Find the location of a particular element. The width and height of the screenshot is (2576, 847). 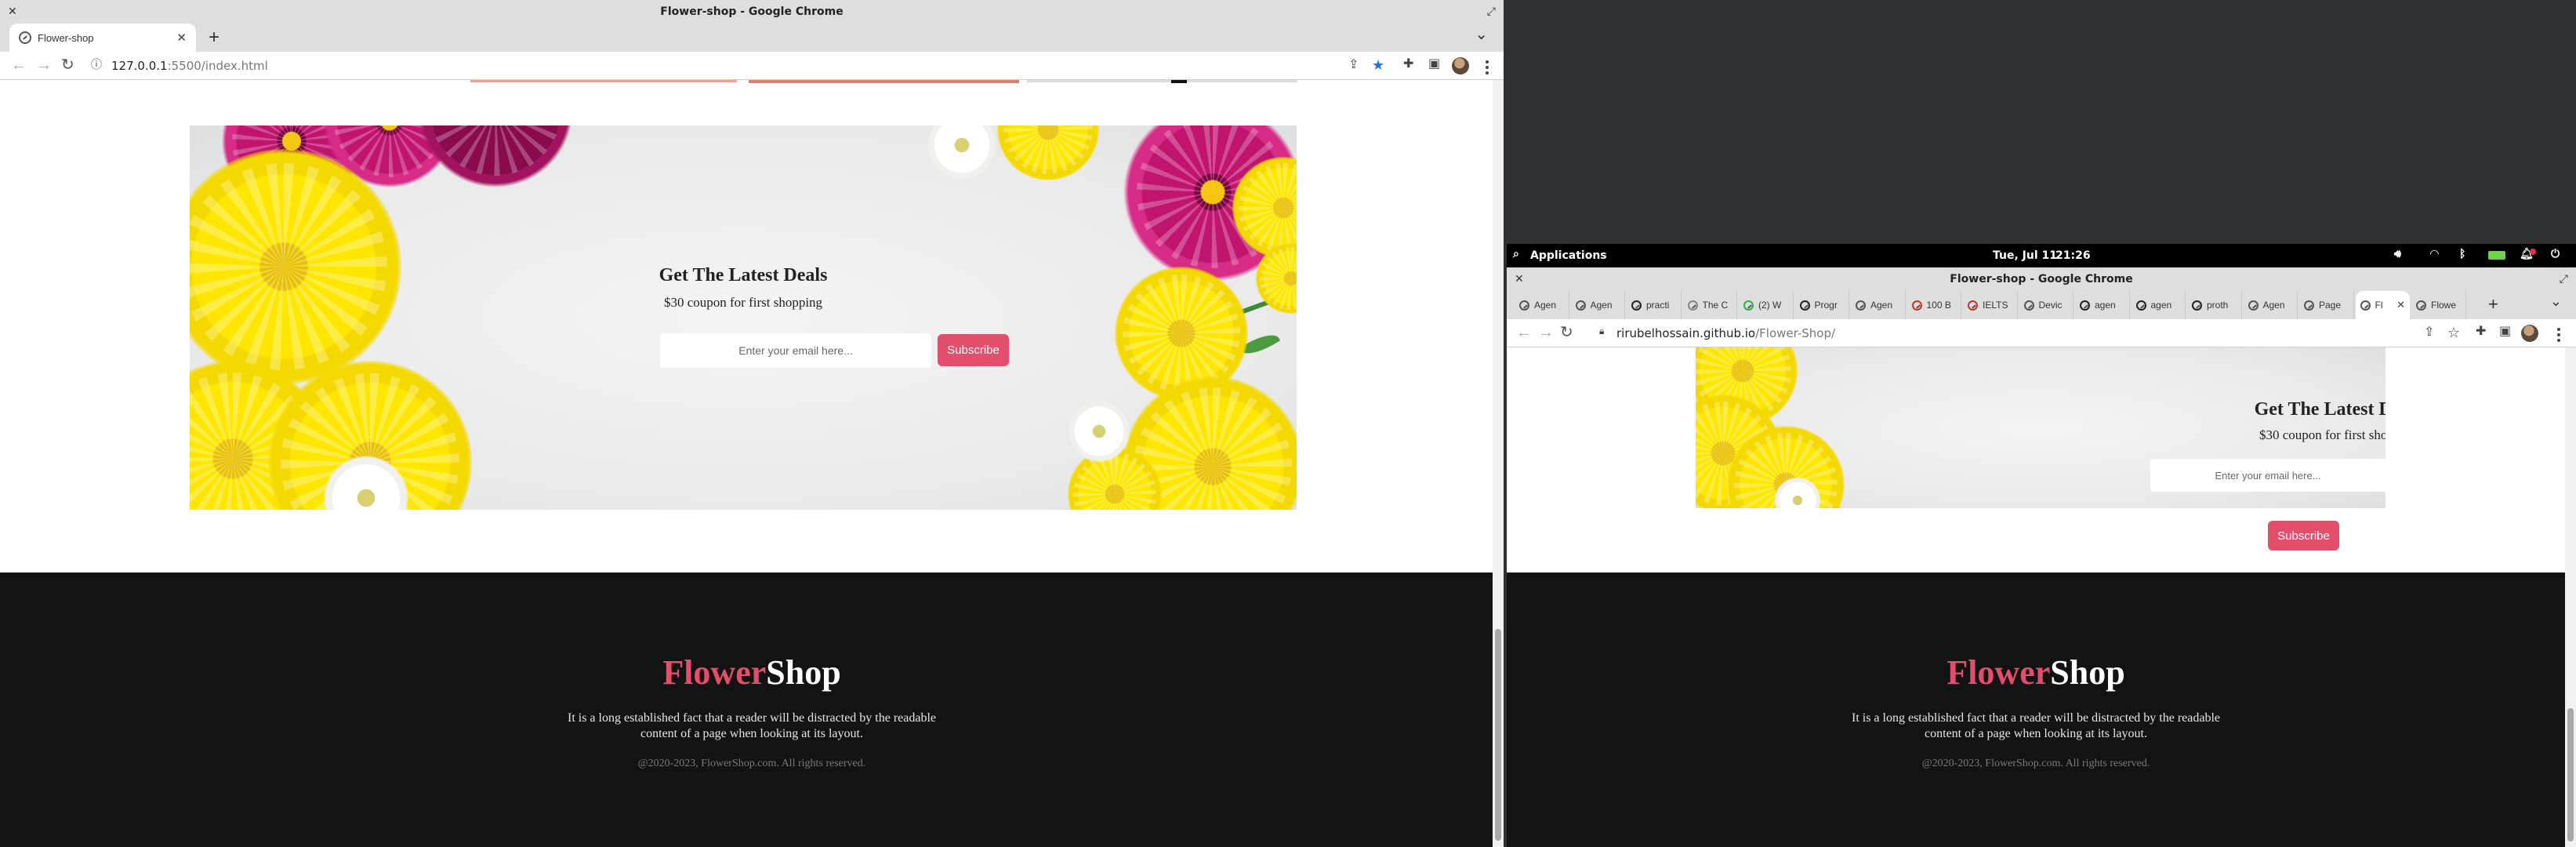

tab-label: practi is located at coordinates (1658, 305).